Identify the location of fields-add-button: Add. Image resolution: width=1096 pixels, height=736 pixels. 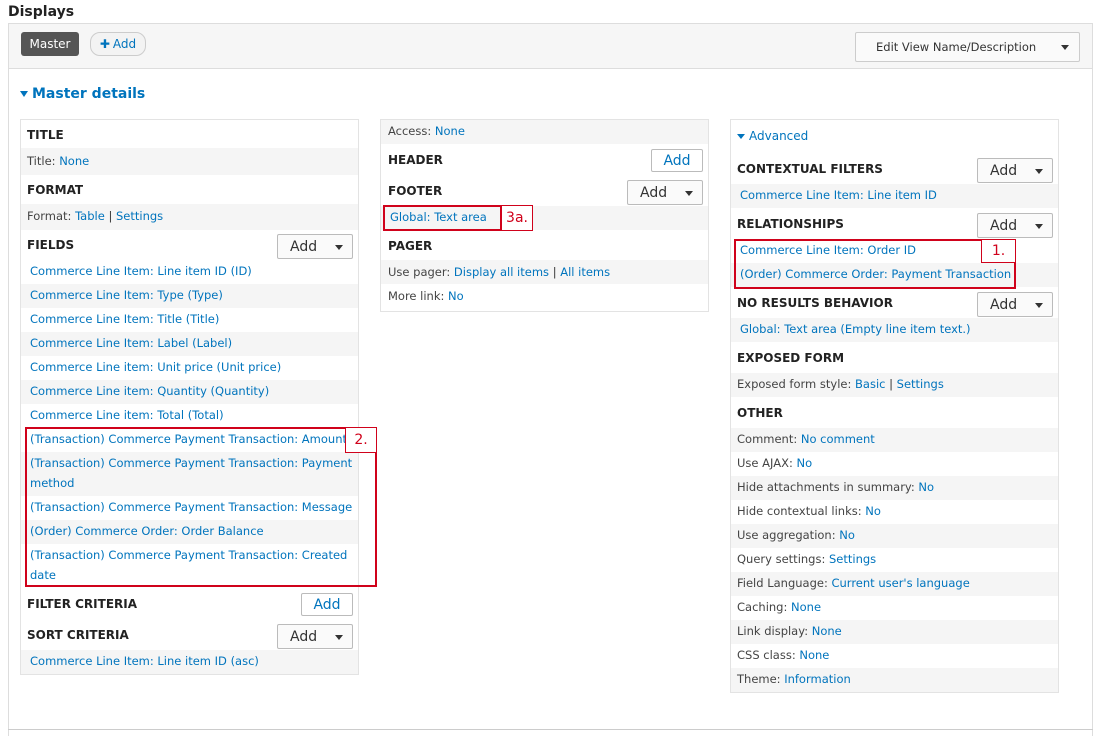
(315, 246).